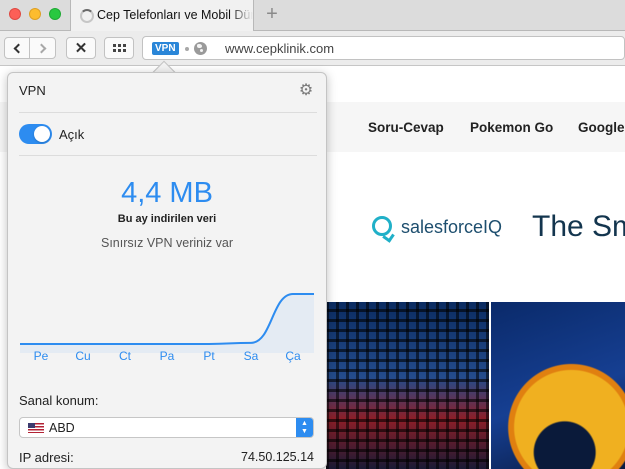  What do you see at coordinates (304, 427) in the screenshot?
I see `select-arrows-icon: ▲ ▼` at bounding box center [304, 427].